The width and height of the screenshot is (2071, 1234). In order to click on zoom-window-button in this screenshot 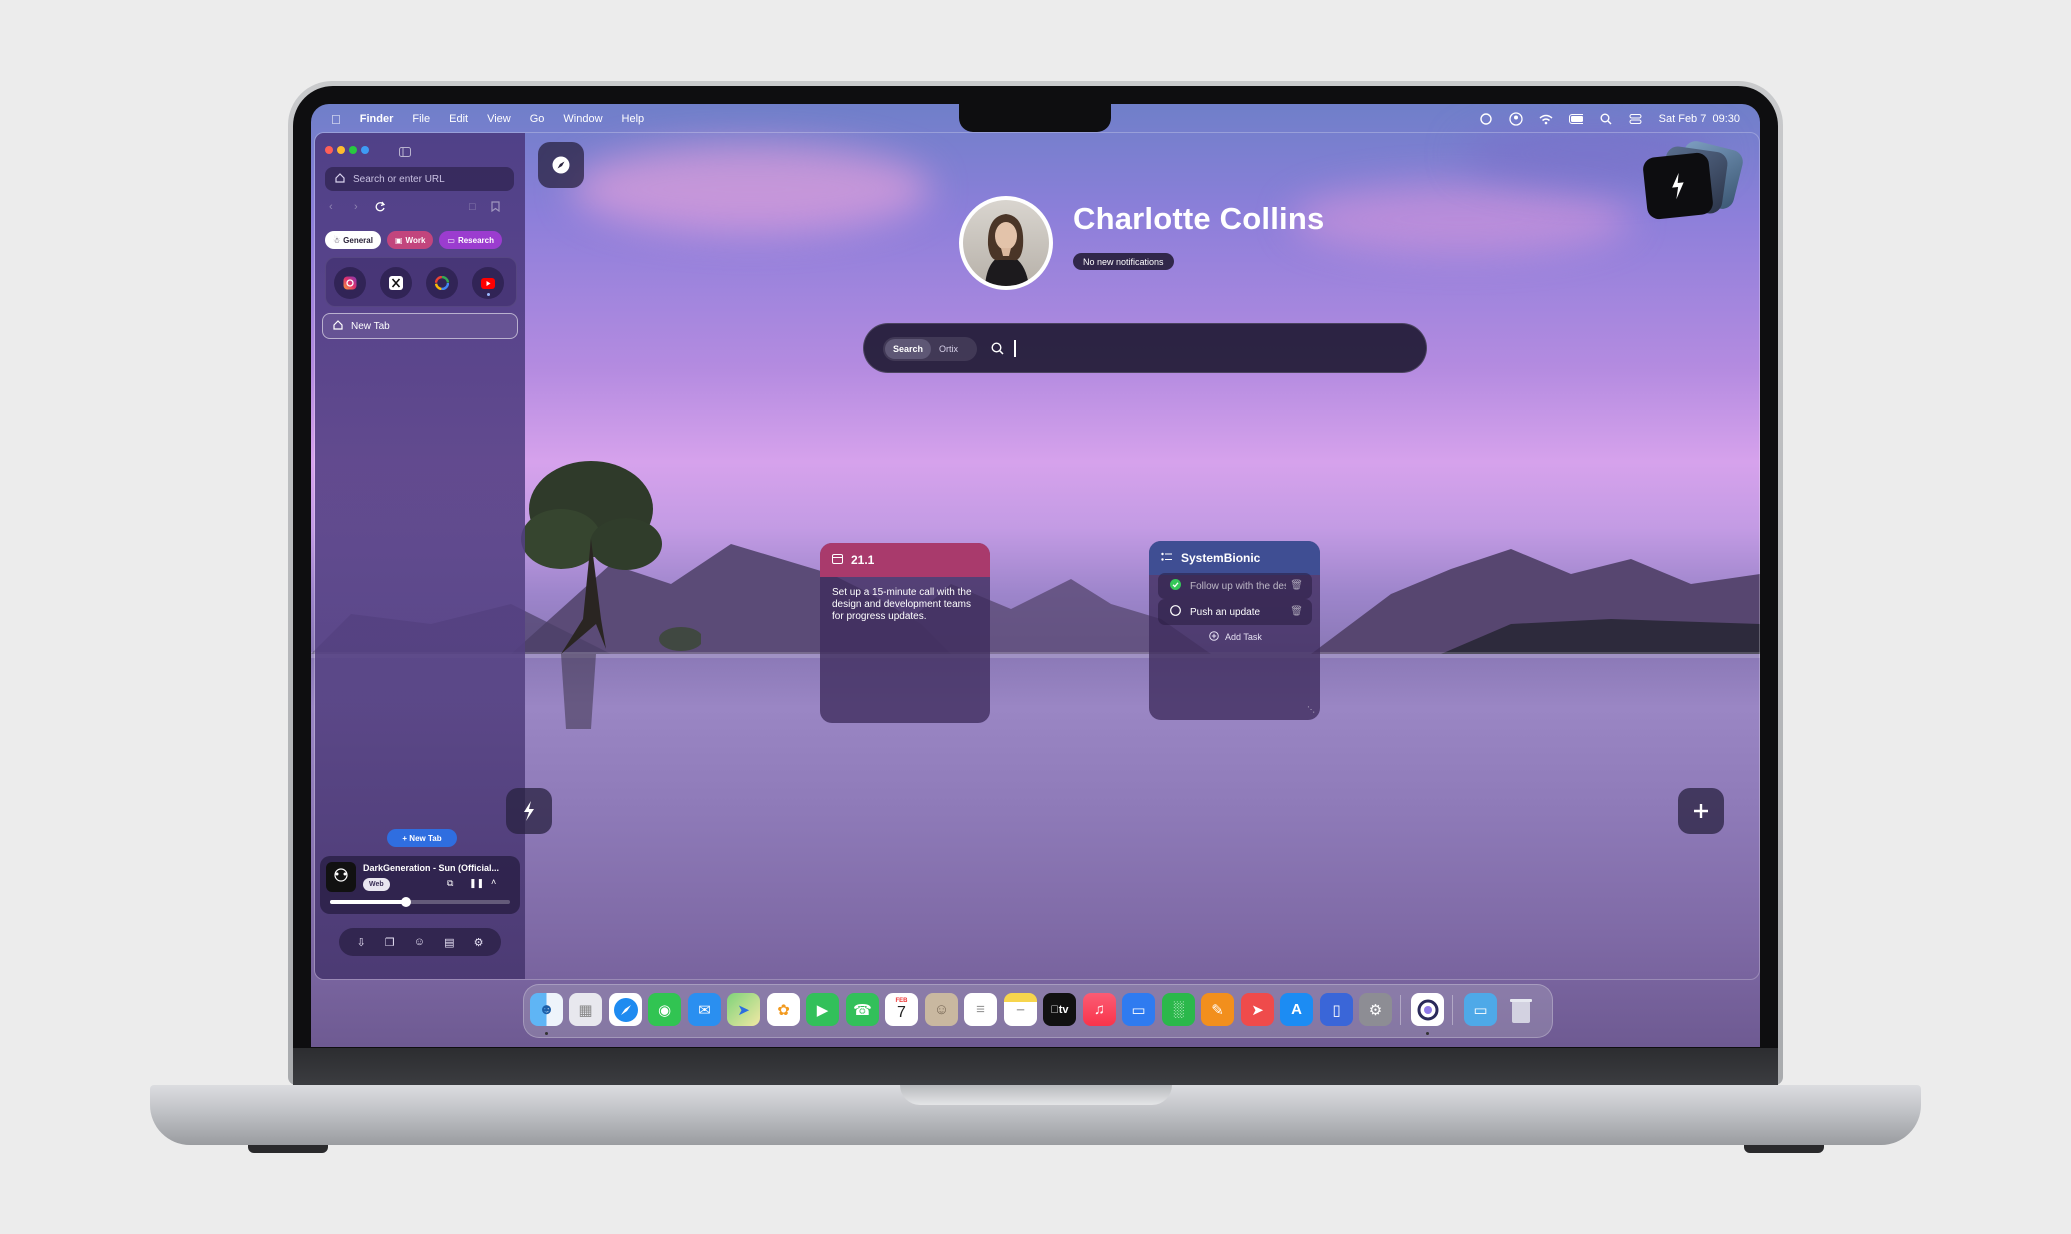, I will do `click(353, 150)`.